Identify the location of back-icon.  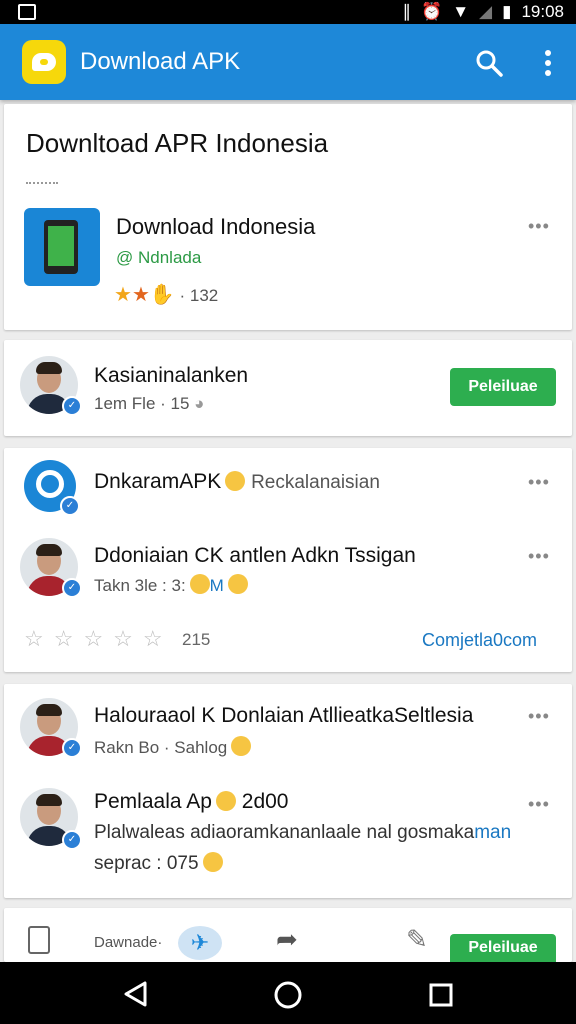
(135, 994).